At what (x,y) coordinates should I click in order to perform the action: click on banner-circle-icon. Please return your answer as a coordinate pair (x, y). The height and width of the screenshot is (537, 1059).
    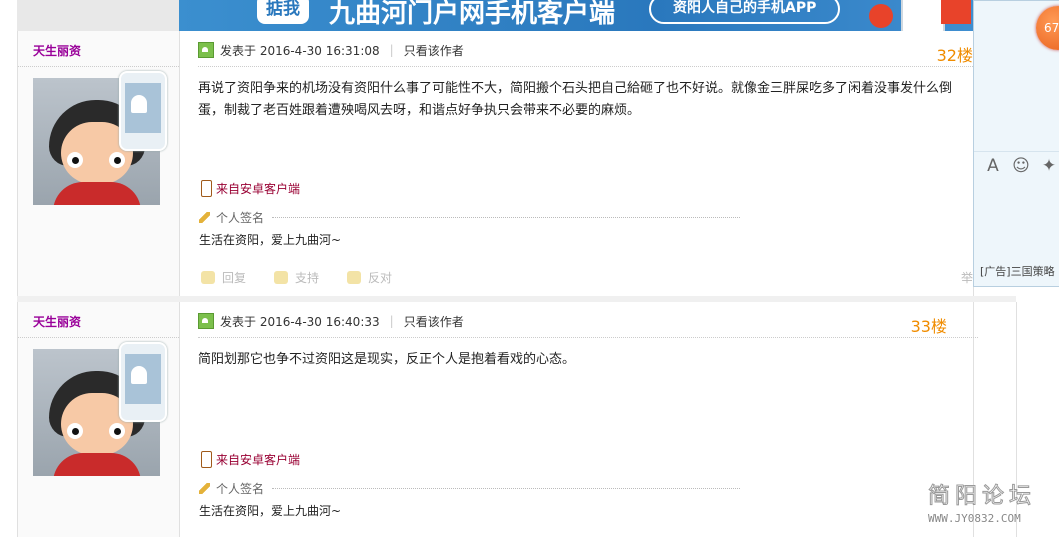
    Looking at the image, I should click on (881, 16).